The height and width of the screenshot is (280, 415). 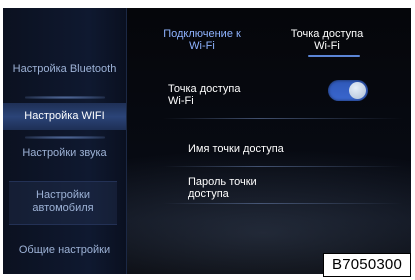 I want to click on sidebar-item-label: Настройка Bluetooth, so click(x=64, y=69).